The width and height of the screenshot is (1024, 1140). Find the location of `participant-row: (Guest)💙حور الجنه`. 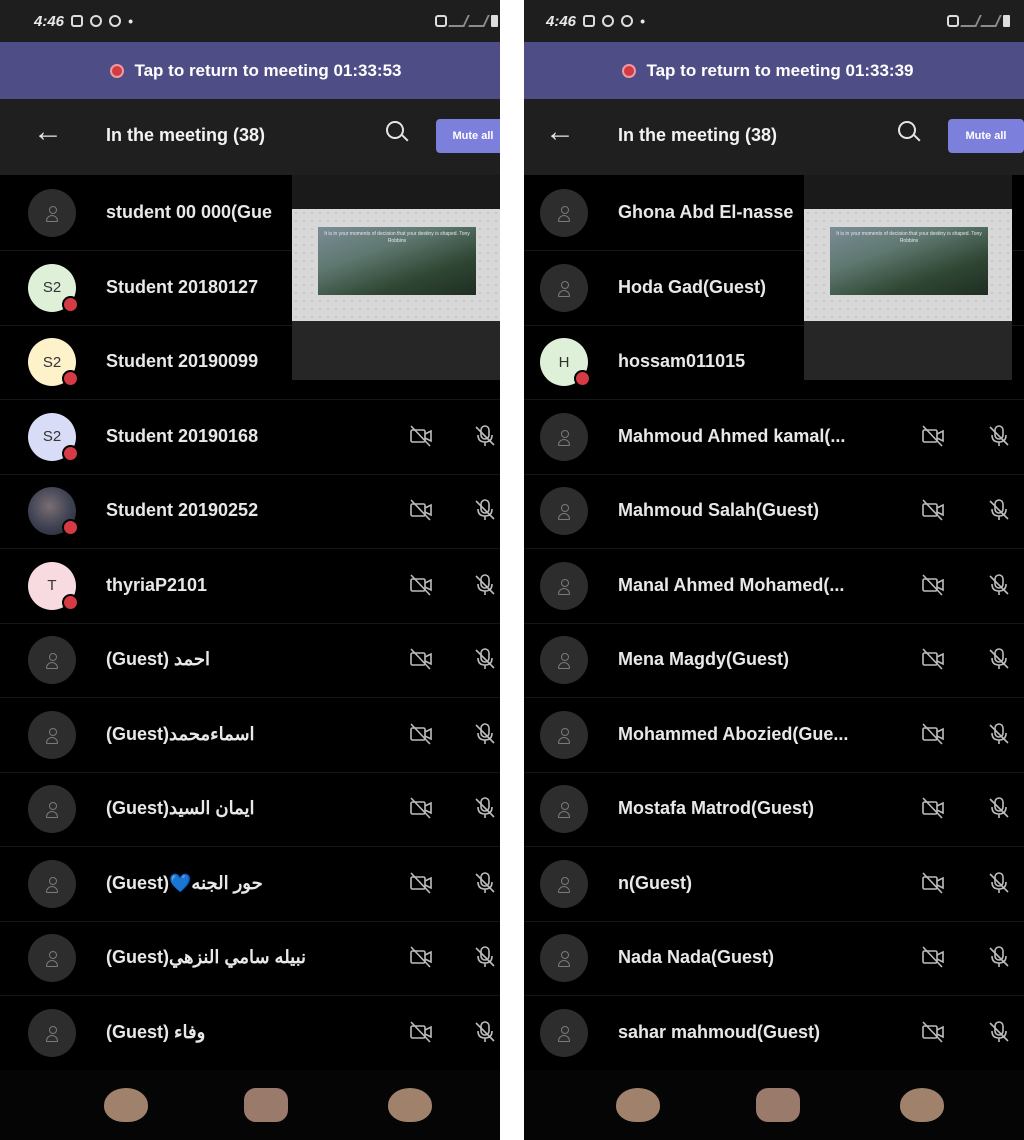

participant-row: (Guest)💙حور الجنه is located at coordinates (256, 884).